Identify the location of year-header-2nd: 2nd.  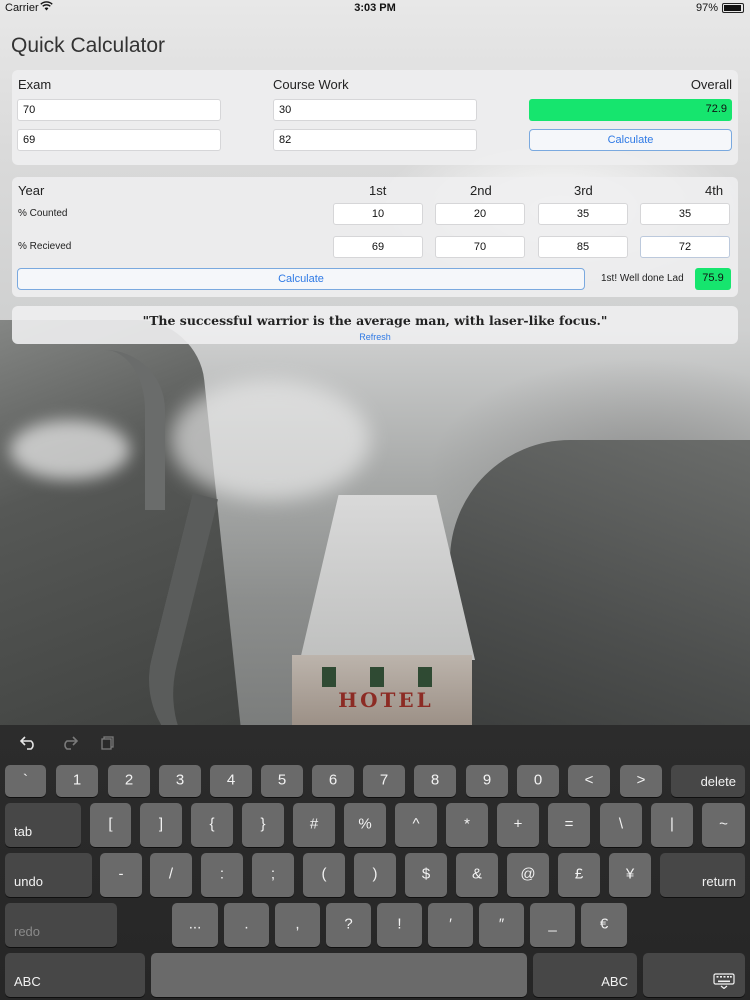
(481, 190).